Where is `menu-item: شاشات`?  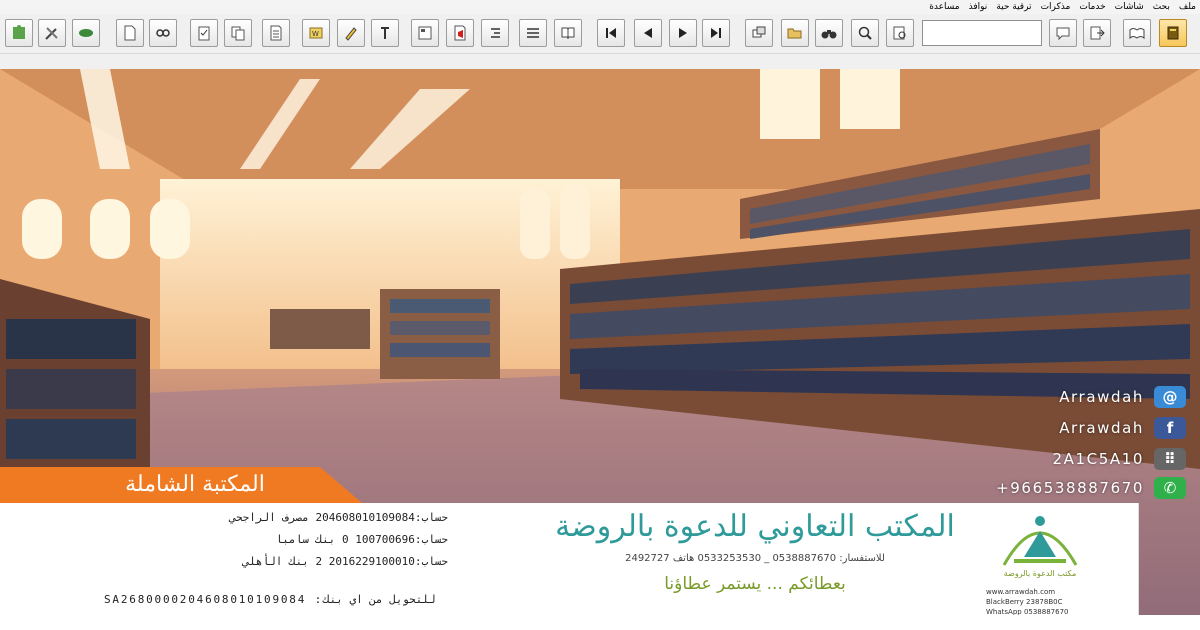
menu-item: شاشات is located at coordinates (1129, 7).